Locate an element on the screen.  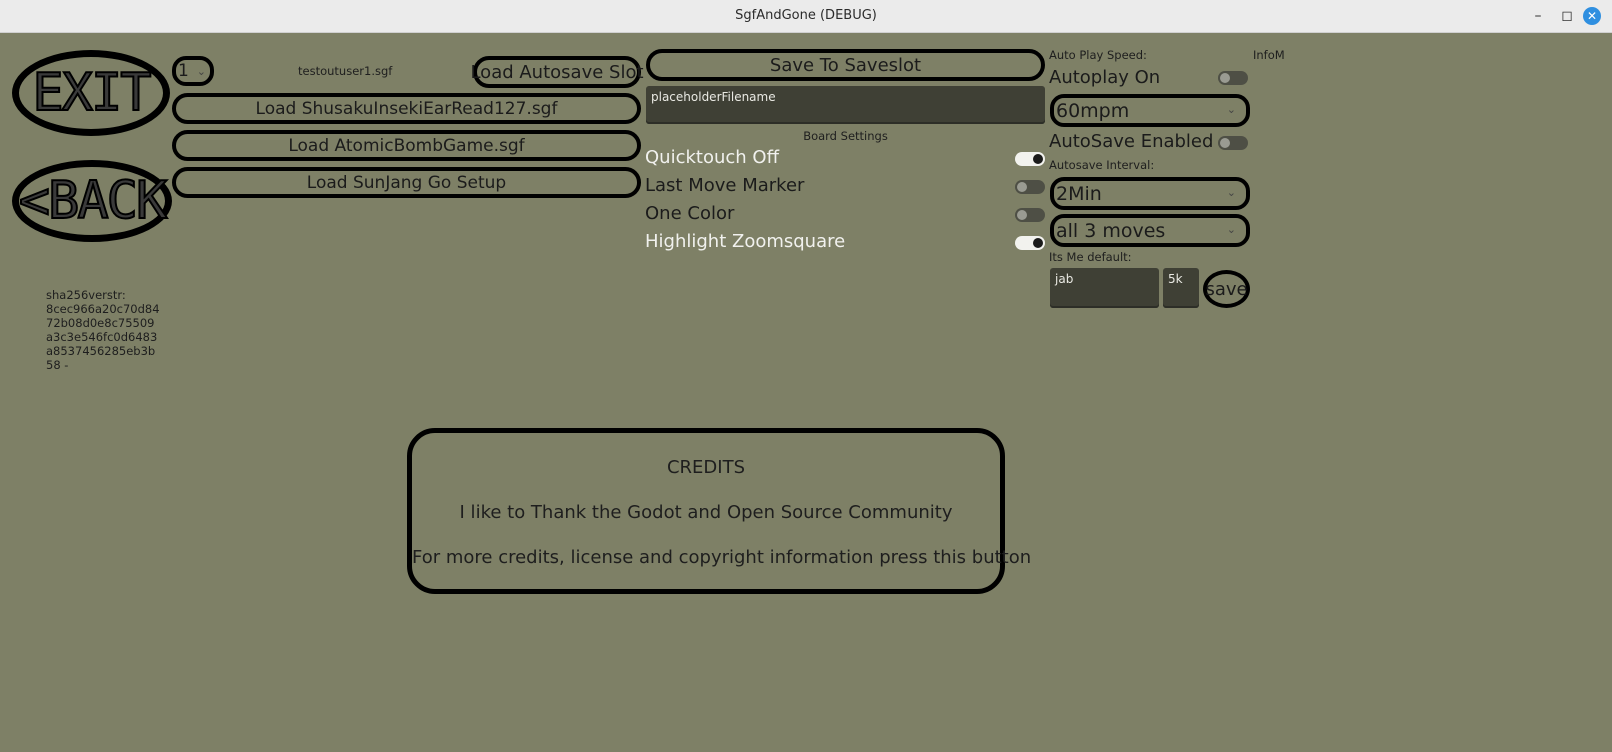
load-autosave-slot-button: Load Autosave Slot is located at coordinates (557, 72).